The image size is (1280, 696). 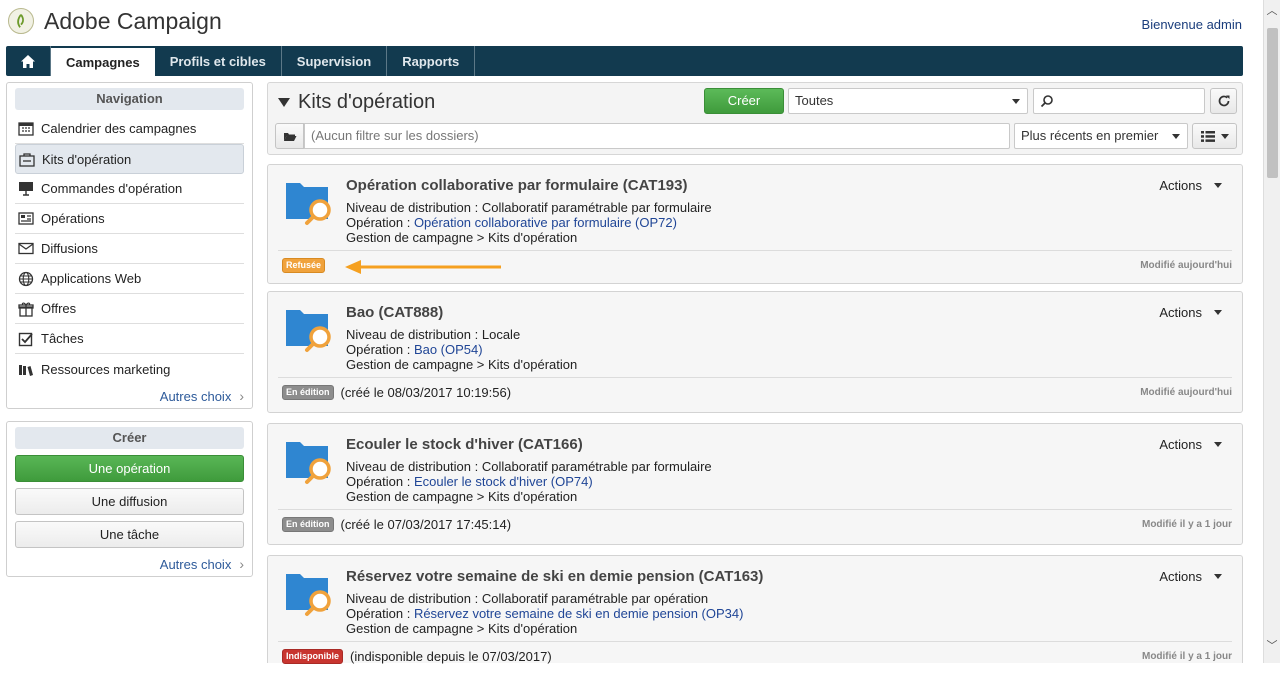 What do you see at coordinates (195, 396) in the screenshot?
I see `more-label: Autres choix` at bounding box center [195, 396].